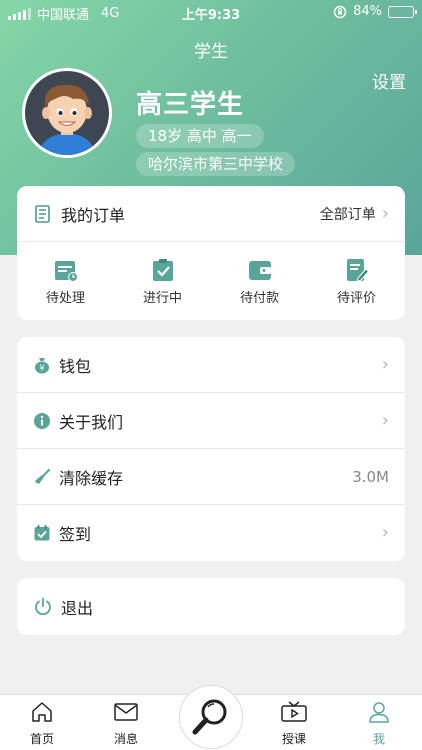  Describe the element at coordinates (216, 164) in the screenshot. I see `school-badge: 哈尔滨市第三中学校` at that location.